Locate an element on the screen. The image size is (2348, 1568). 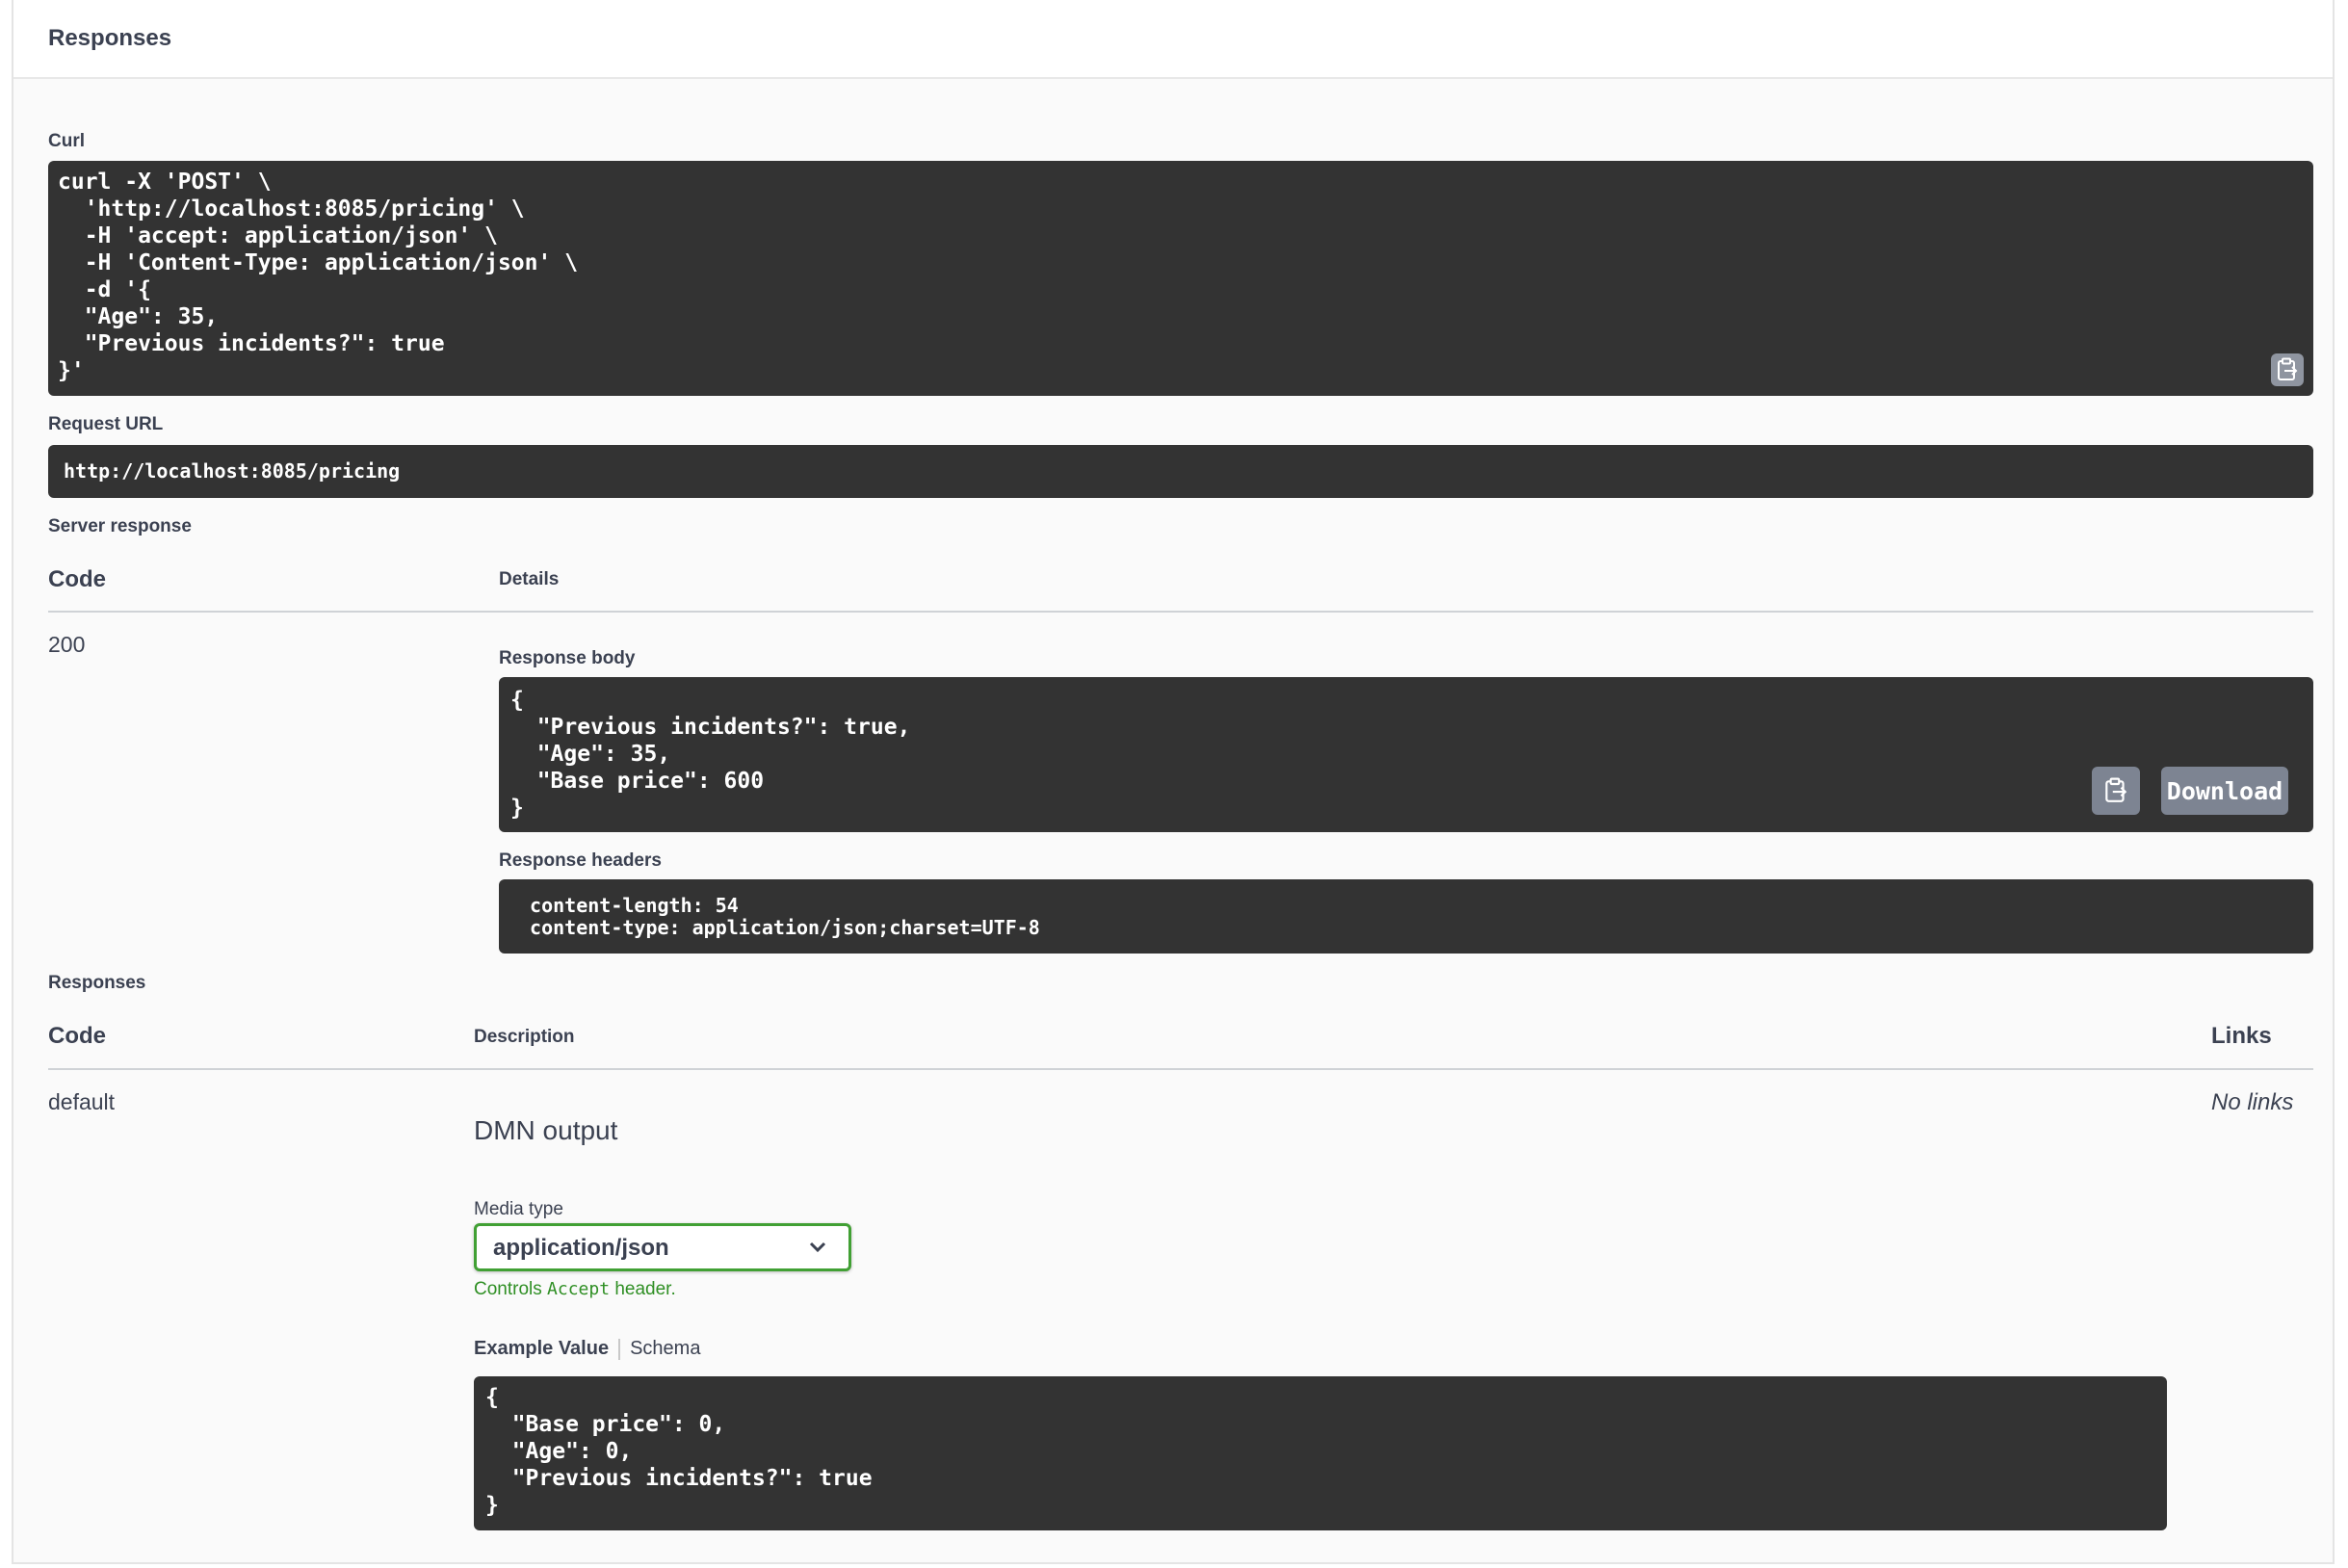
response-row-links: No links is located at coordinates (2252, 1102).